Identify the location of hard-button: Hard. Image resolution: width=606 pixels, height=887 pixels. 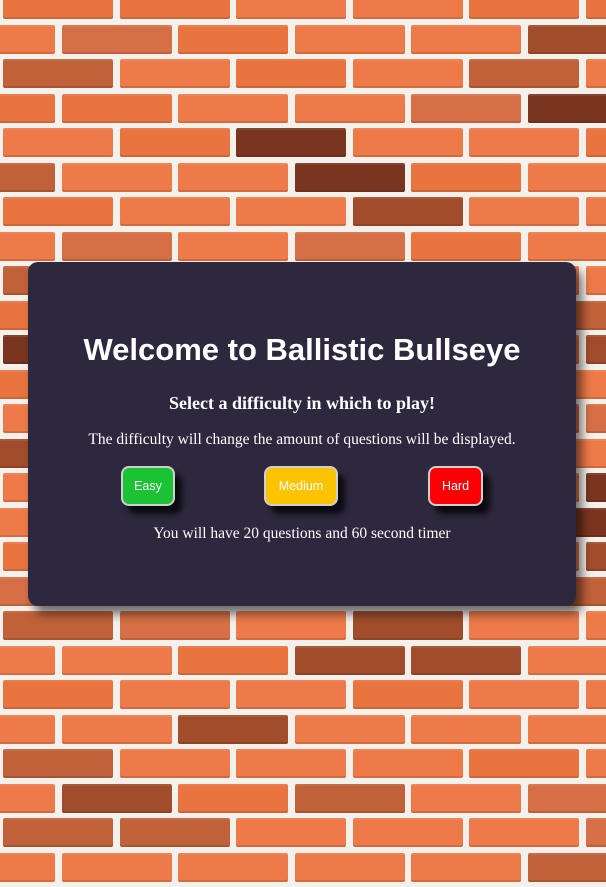
(455, 486).